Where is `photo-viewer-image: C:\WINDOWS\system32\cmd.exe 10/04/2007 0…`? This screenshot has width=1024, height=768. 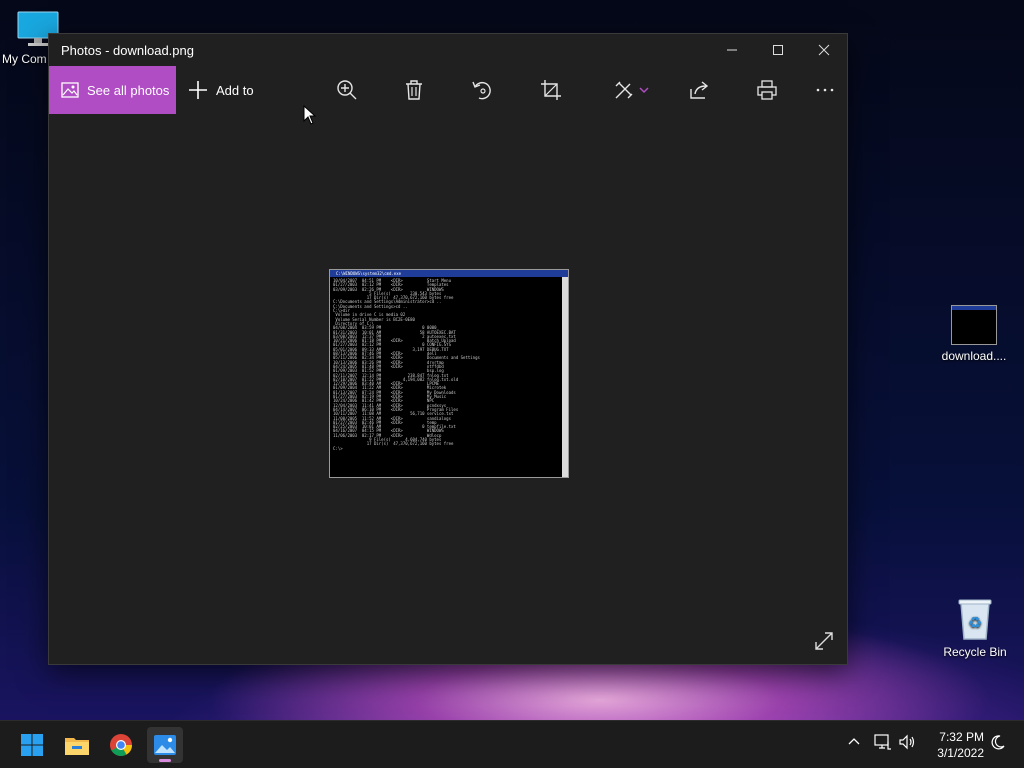 photo-viewer-image: C:\WINDOWS\system32\cmd.exe 10/04/2007 0… is located at coordinates (449, 373).